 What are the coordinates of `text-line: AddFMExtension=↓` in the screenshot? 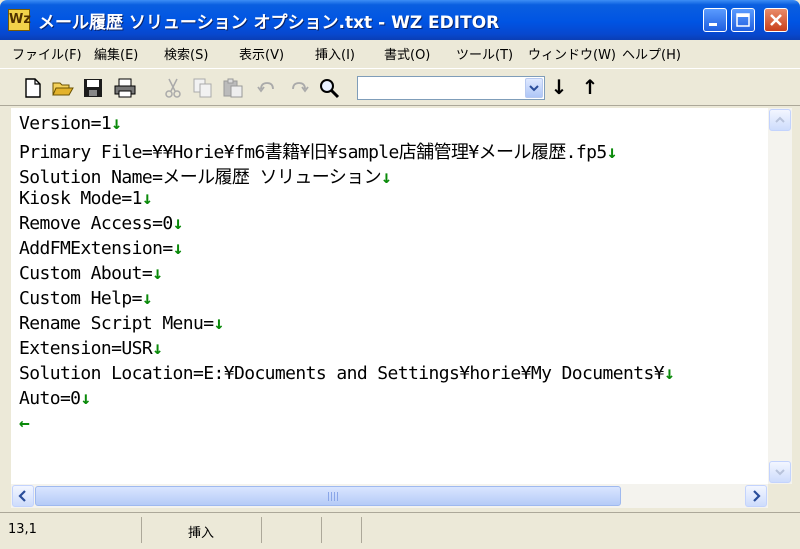 It's located at (101, 248).